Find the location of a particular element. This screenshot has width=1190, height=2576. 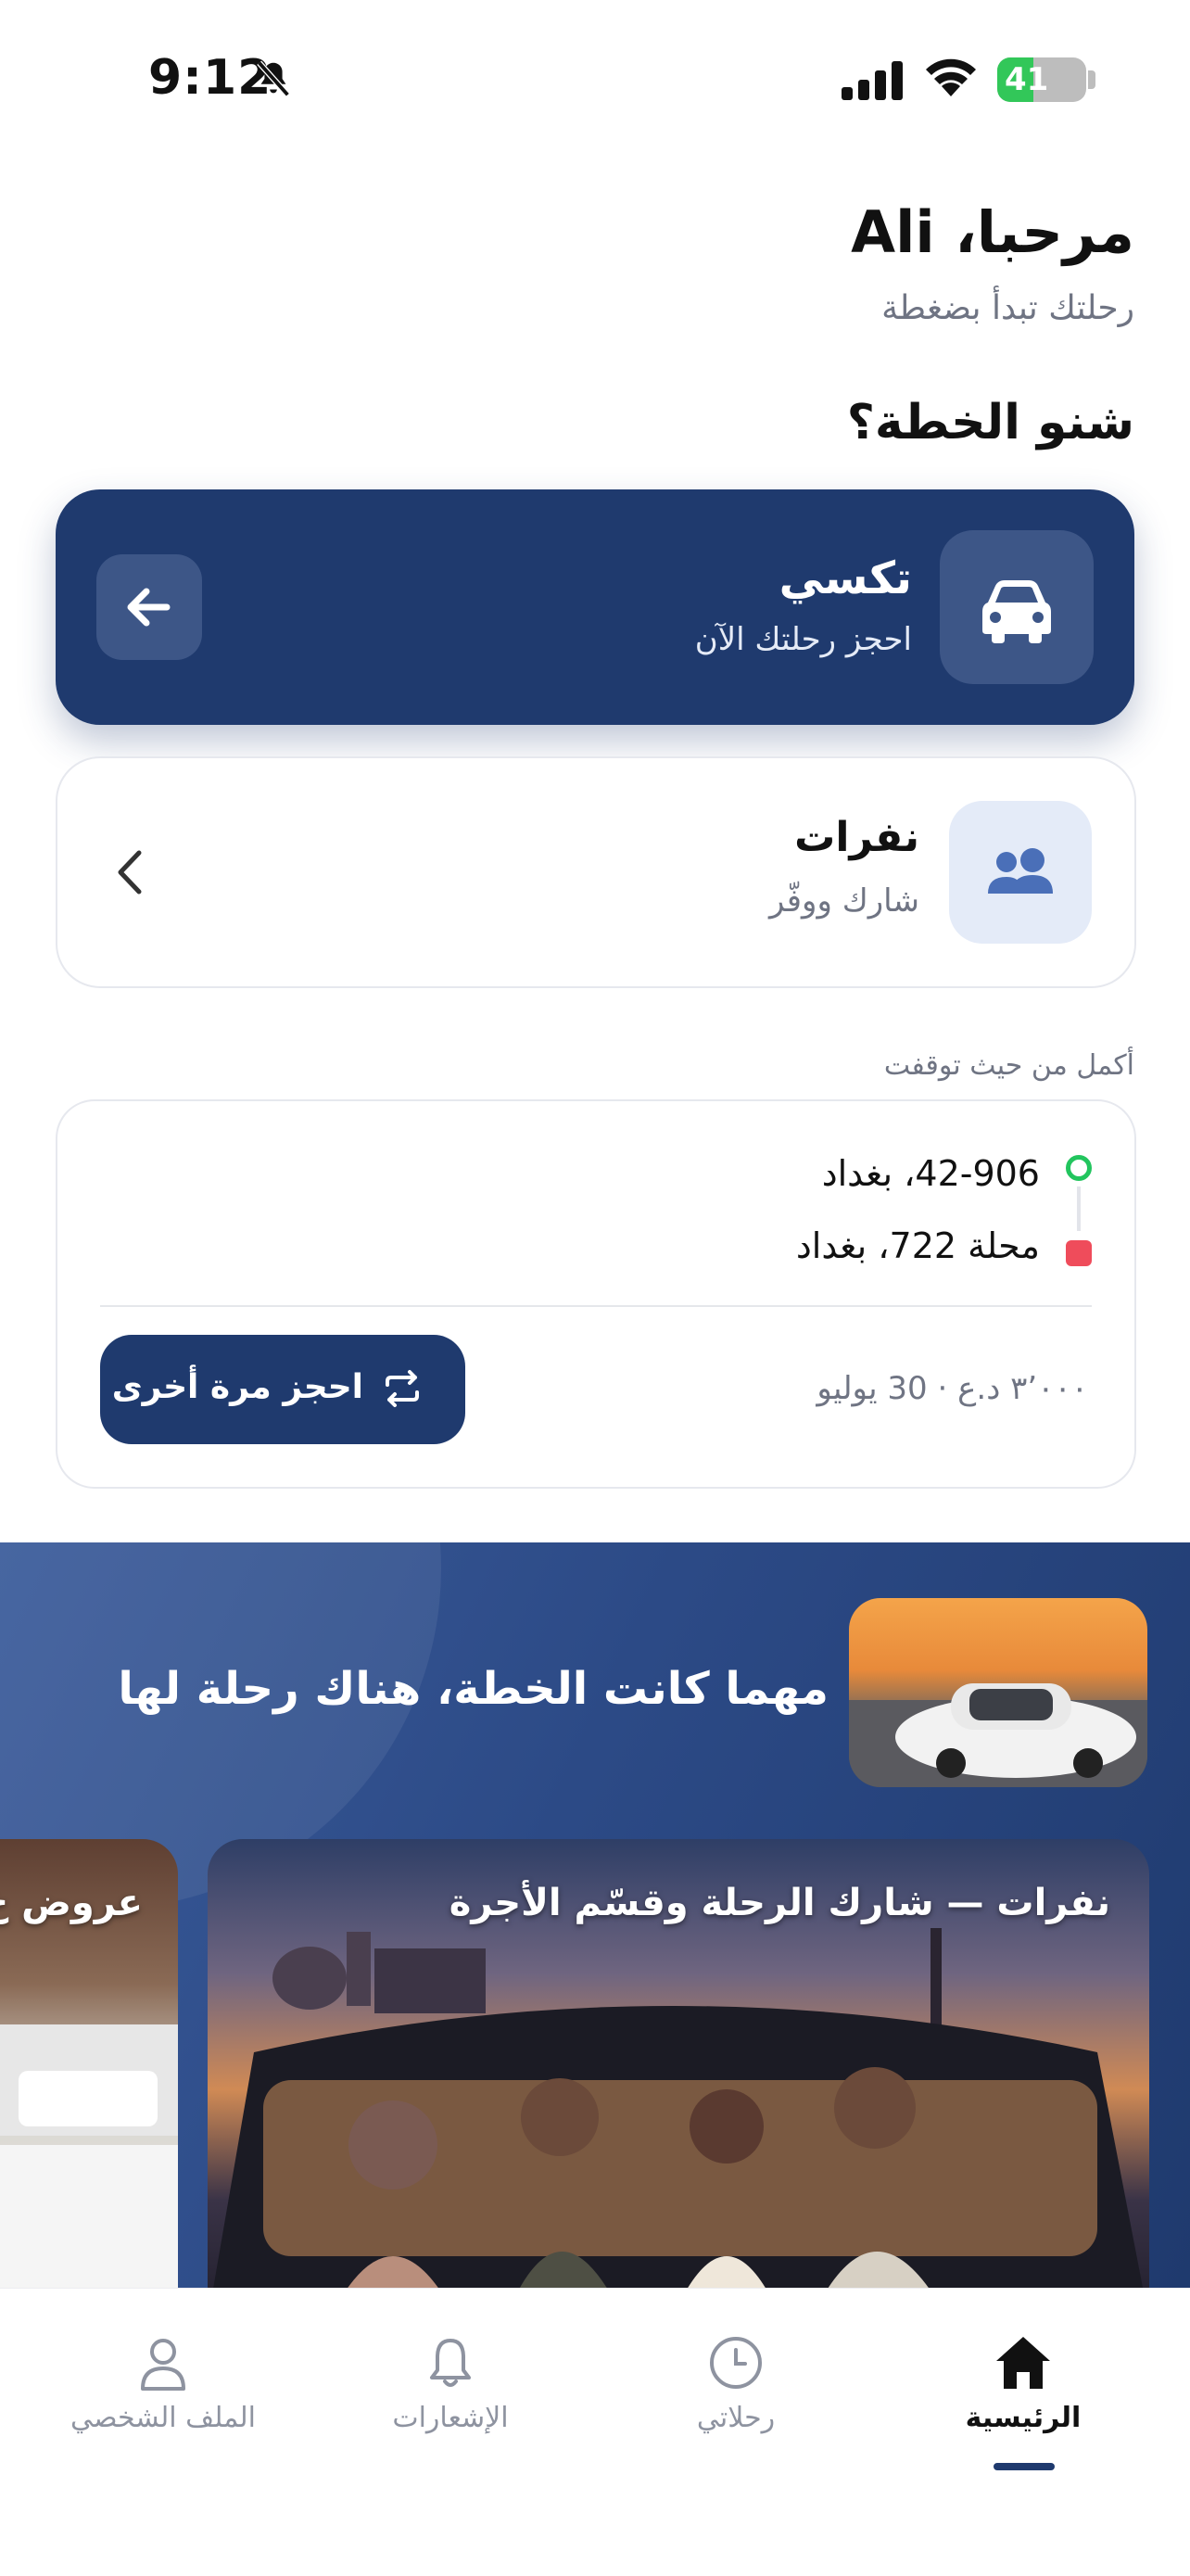

nafarat-icon-container is located at coordinates (1020, 872).